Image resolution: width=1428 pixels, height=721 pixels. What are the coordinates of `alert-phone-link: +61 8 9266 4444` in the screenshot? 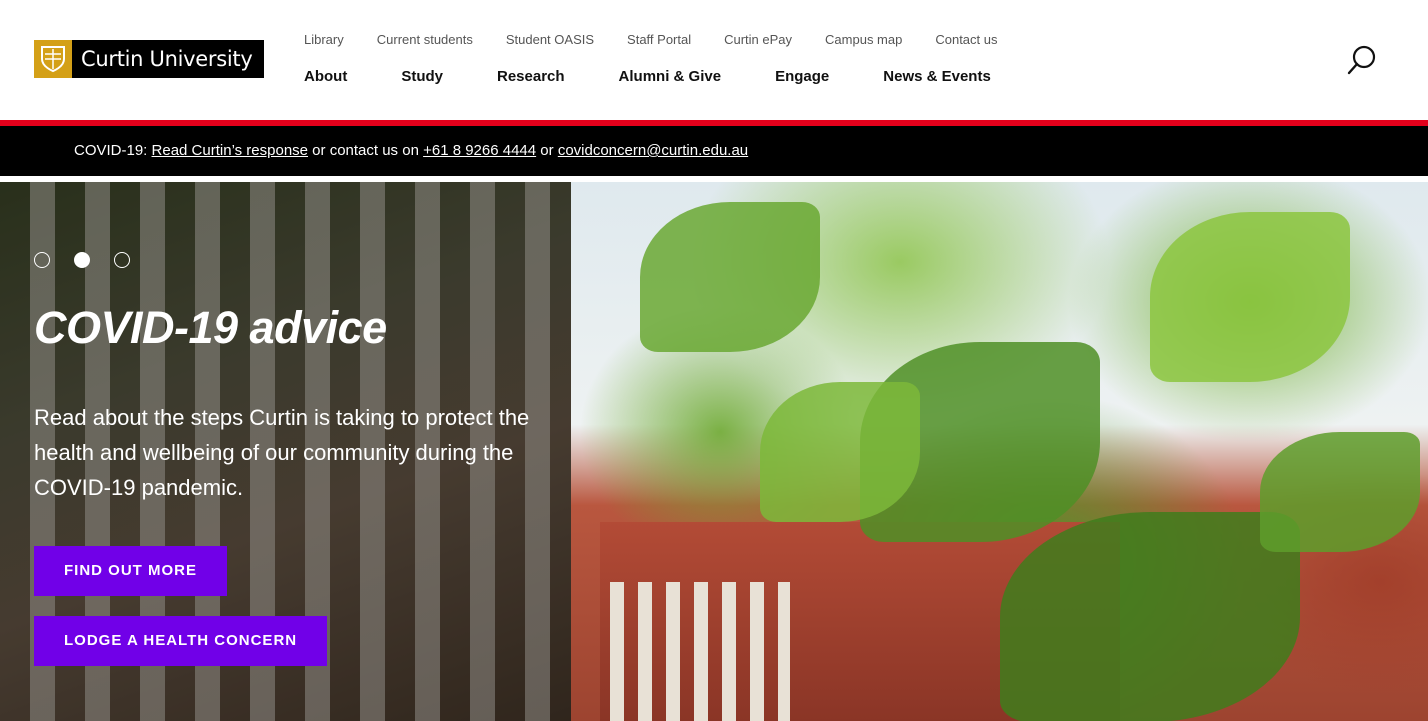 It's located at (479, 150).